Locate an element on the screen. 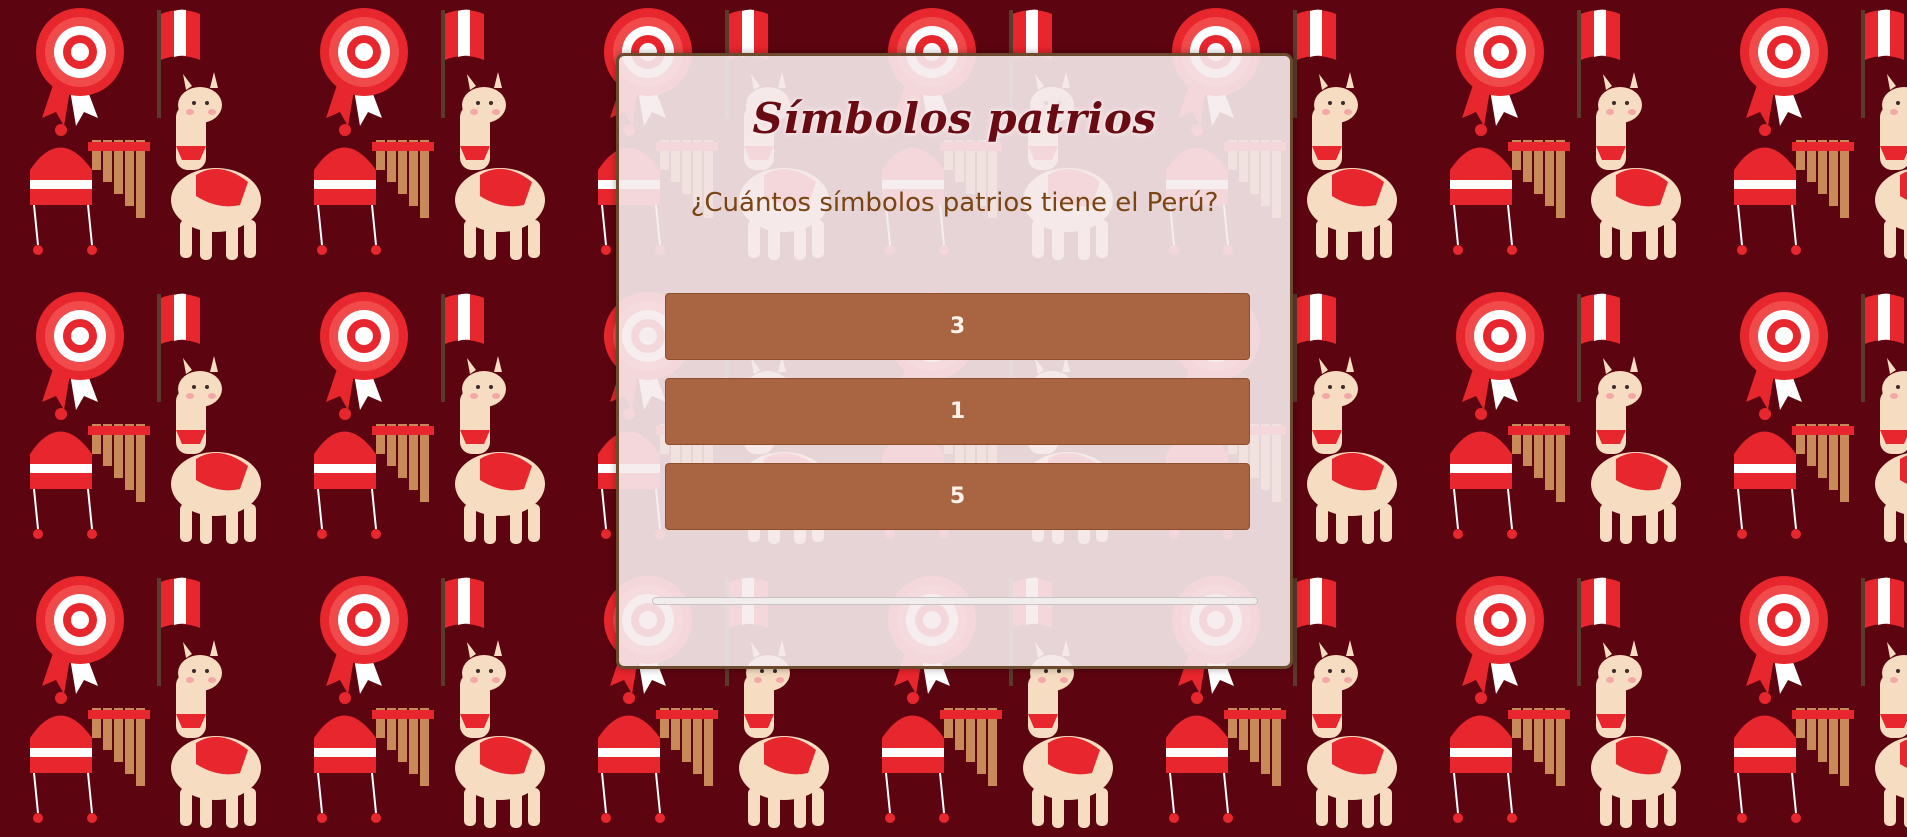  answer-button-3: 5 is located at coordinates (957, 496).